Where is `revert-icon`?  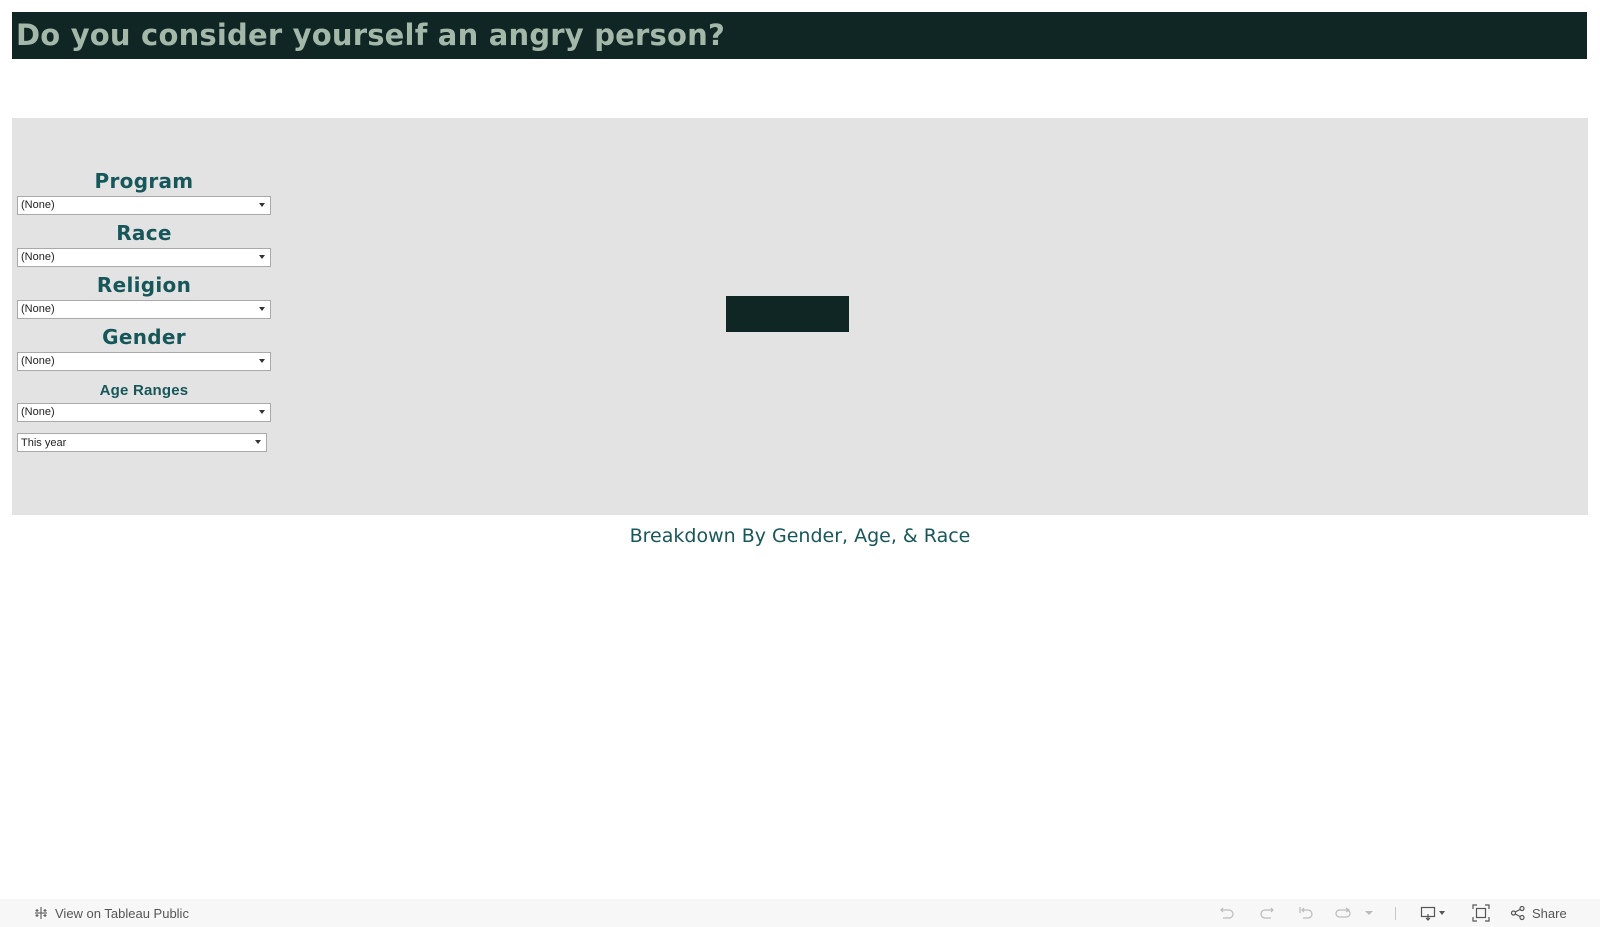
revert-icon is located at coordinates (1306, 913).